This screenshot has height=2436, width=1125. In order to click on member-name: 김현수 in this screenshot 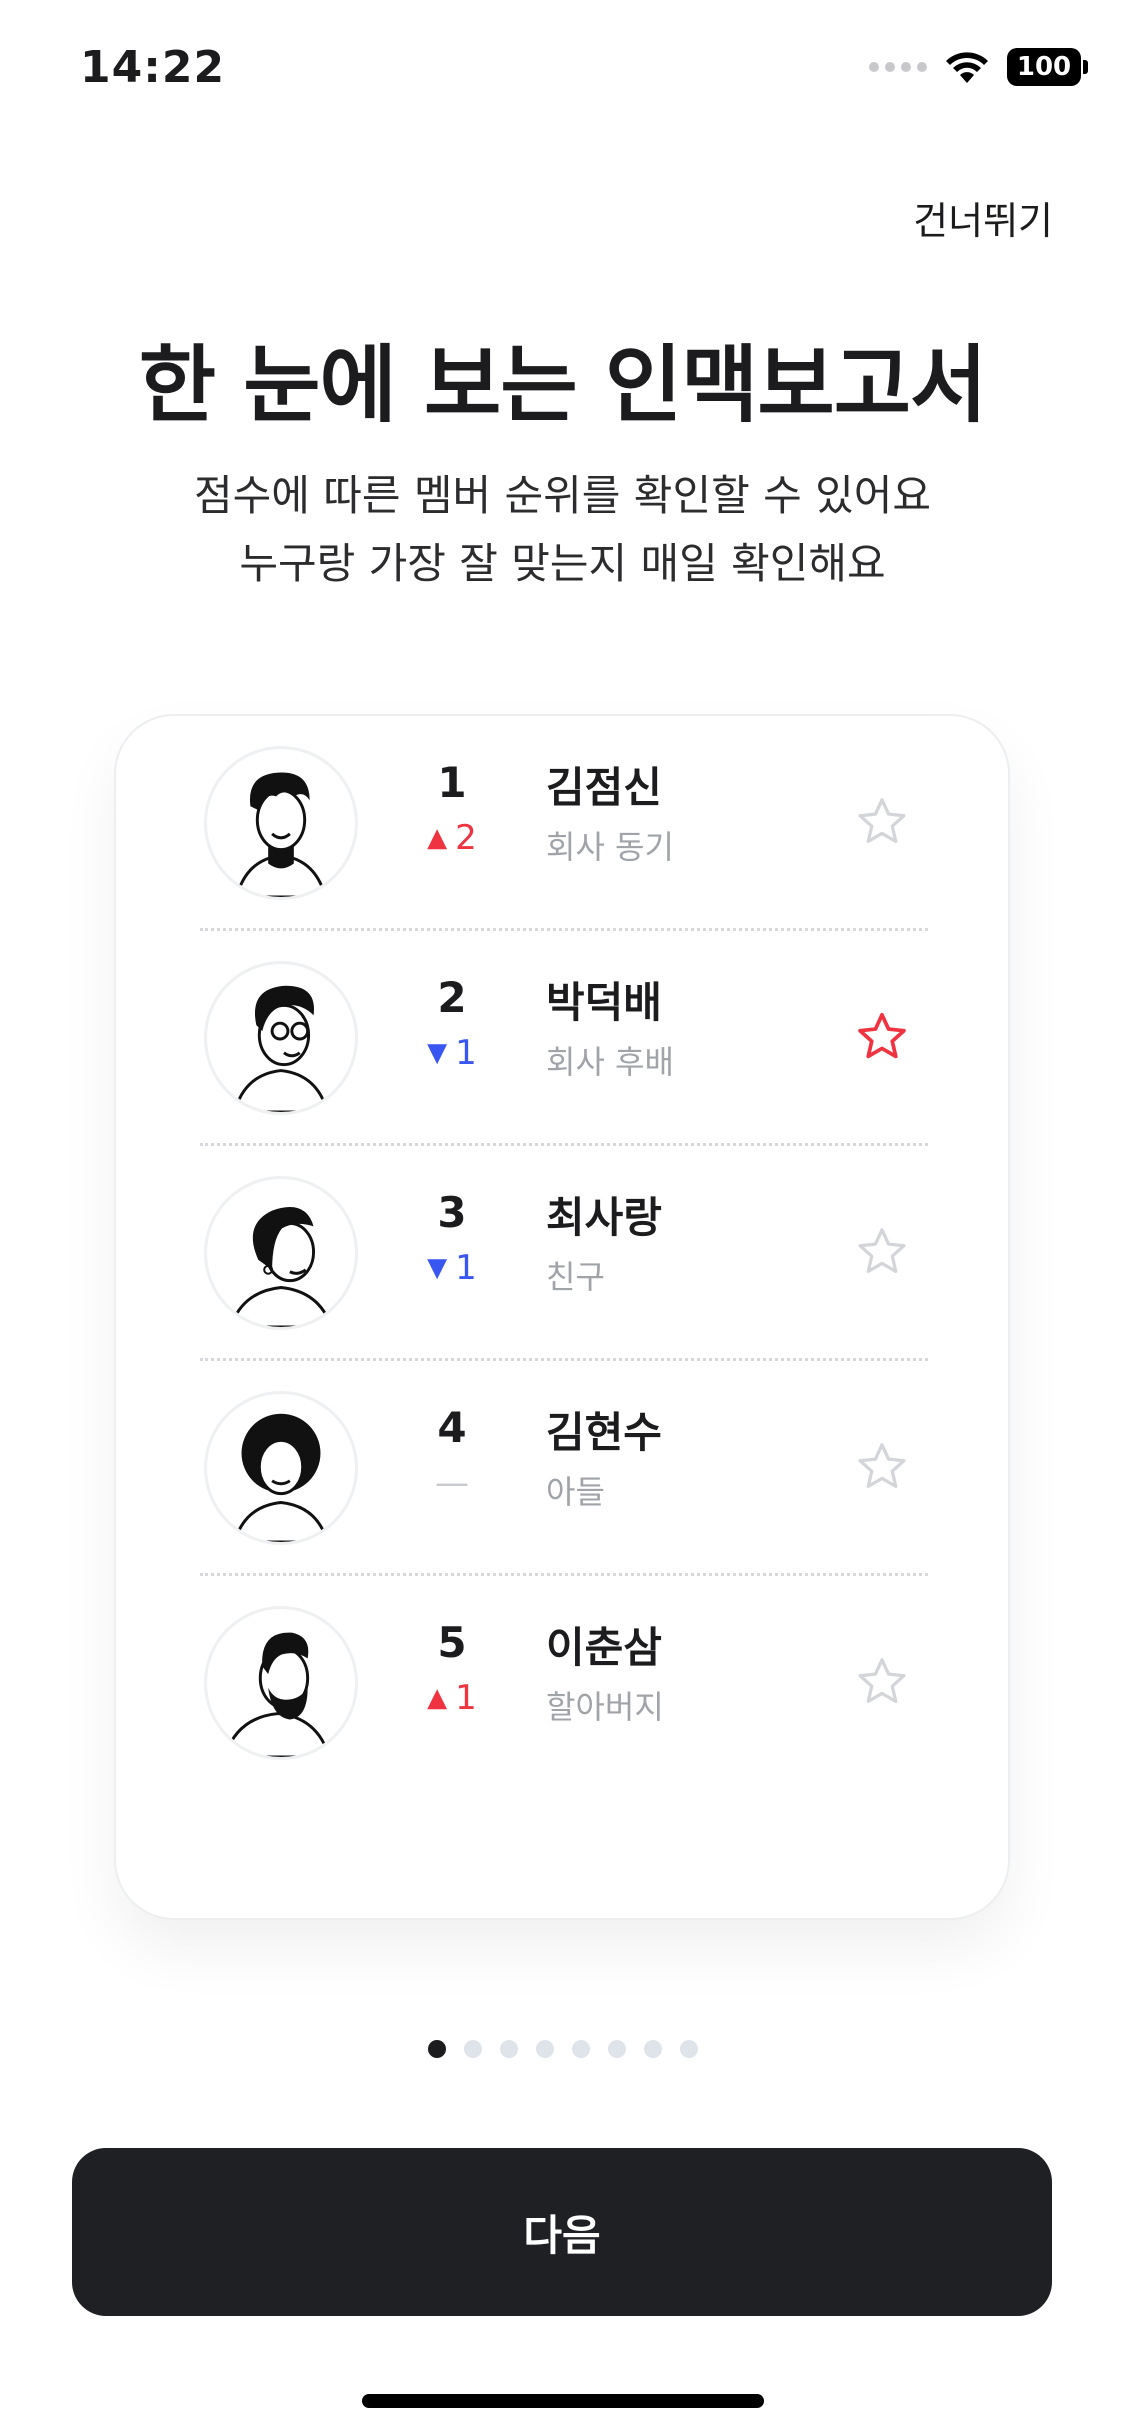, I will do `click(604, 1432)`.